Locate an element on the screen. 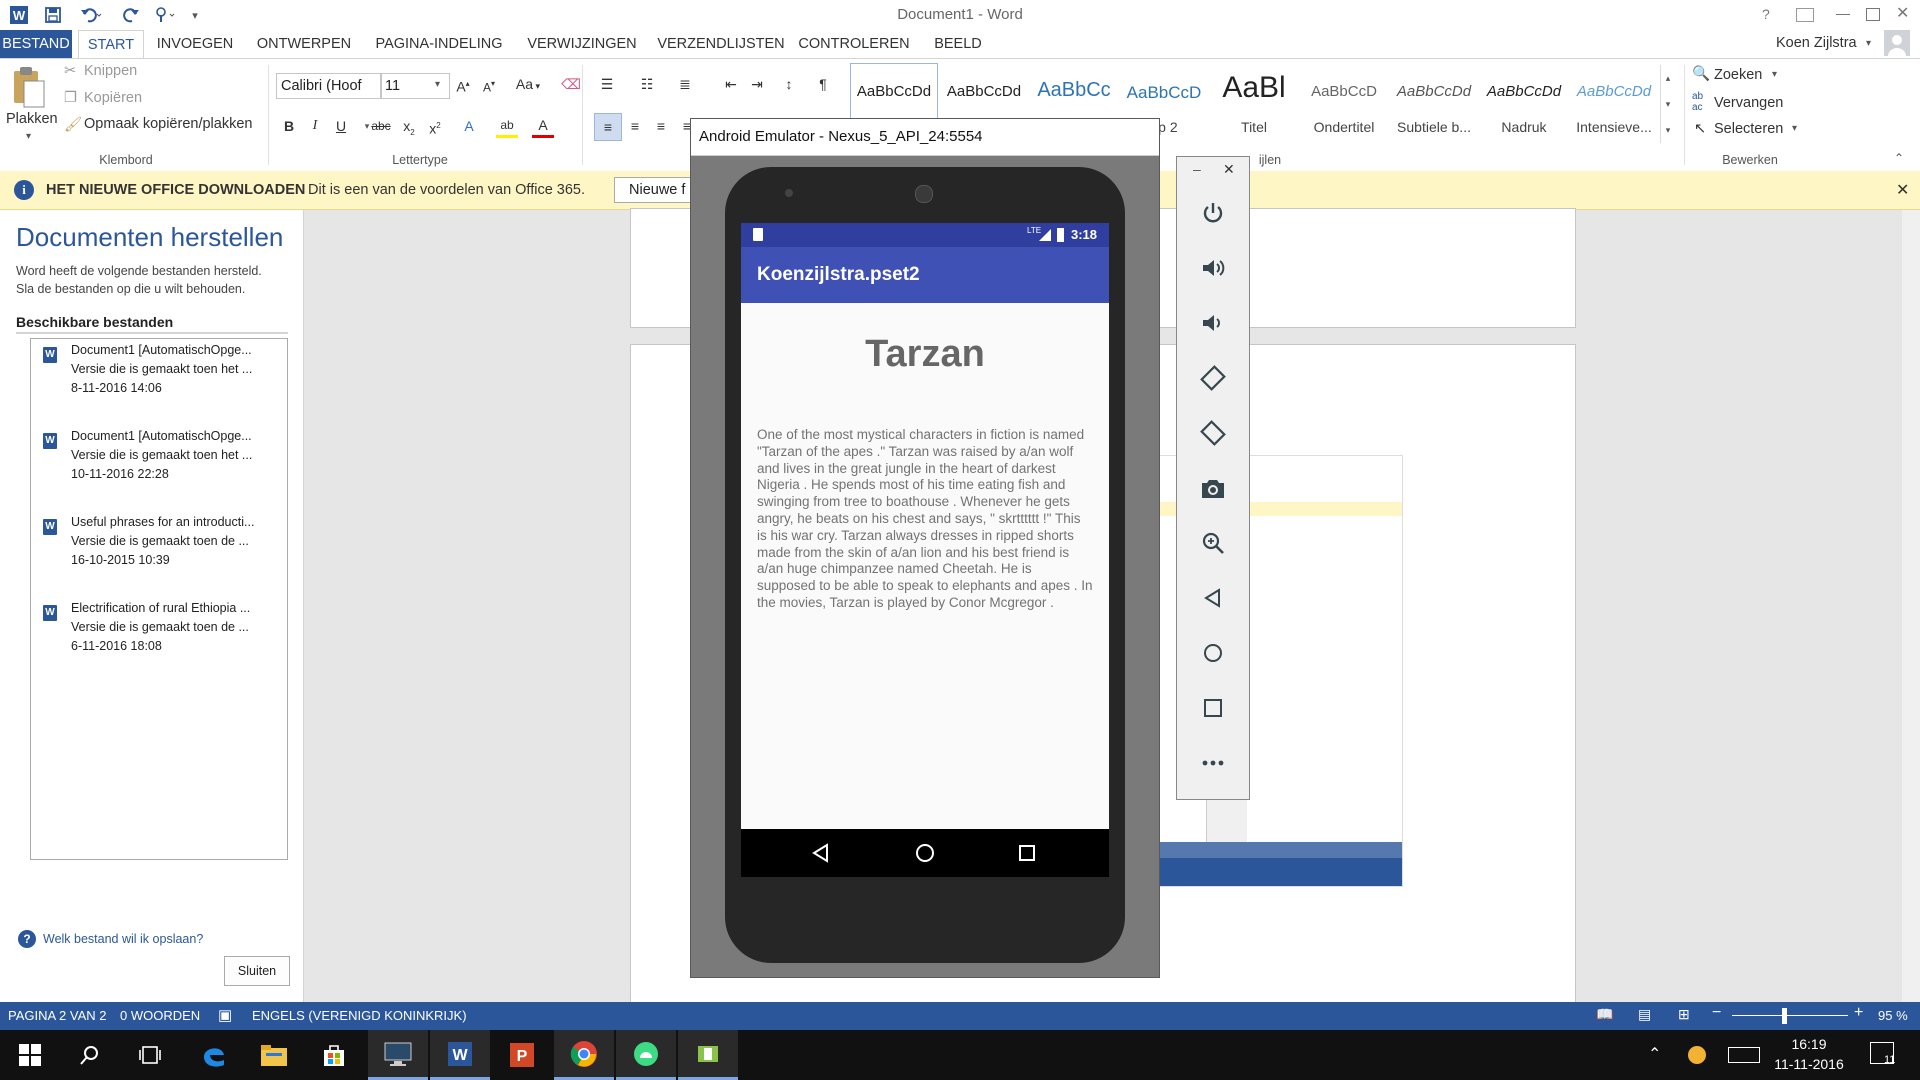  shrink-font-icon: A▾ is located at coordinates (489, 84).